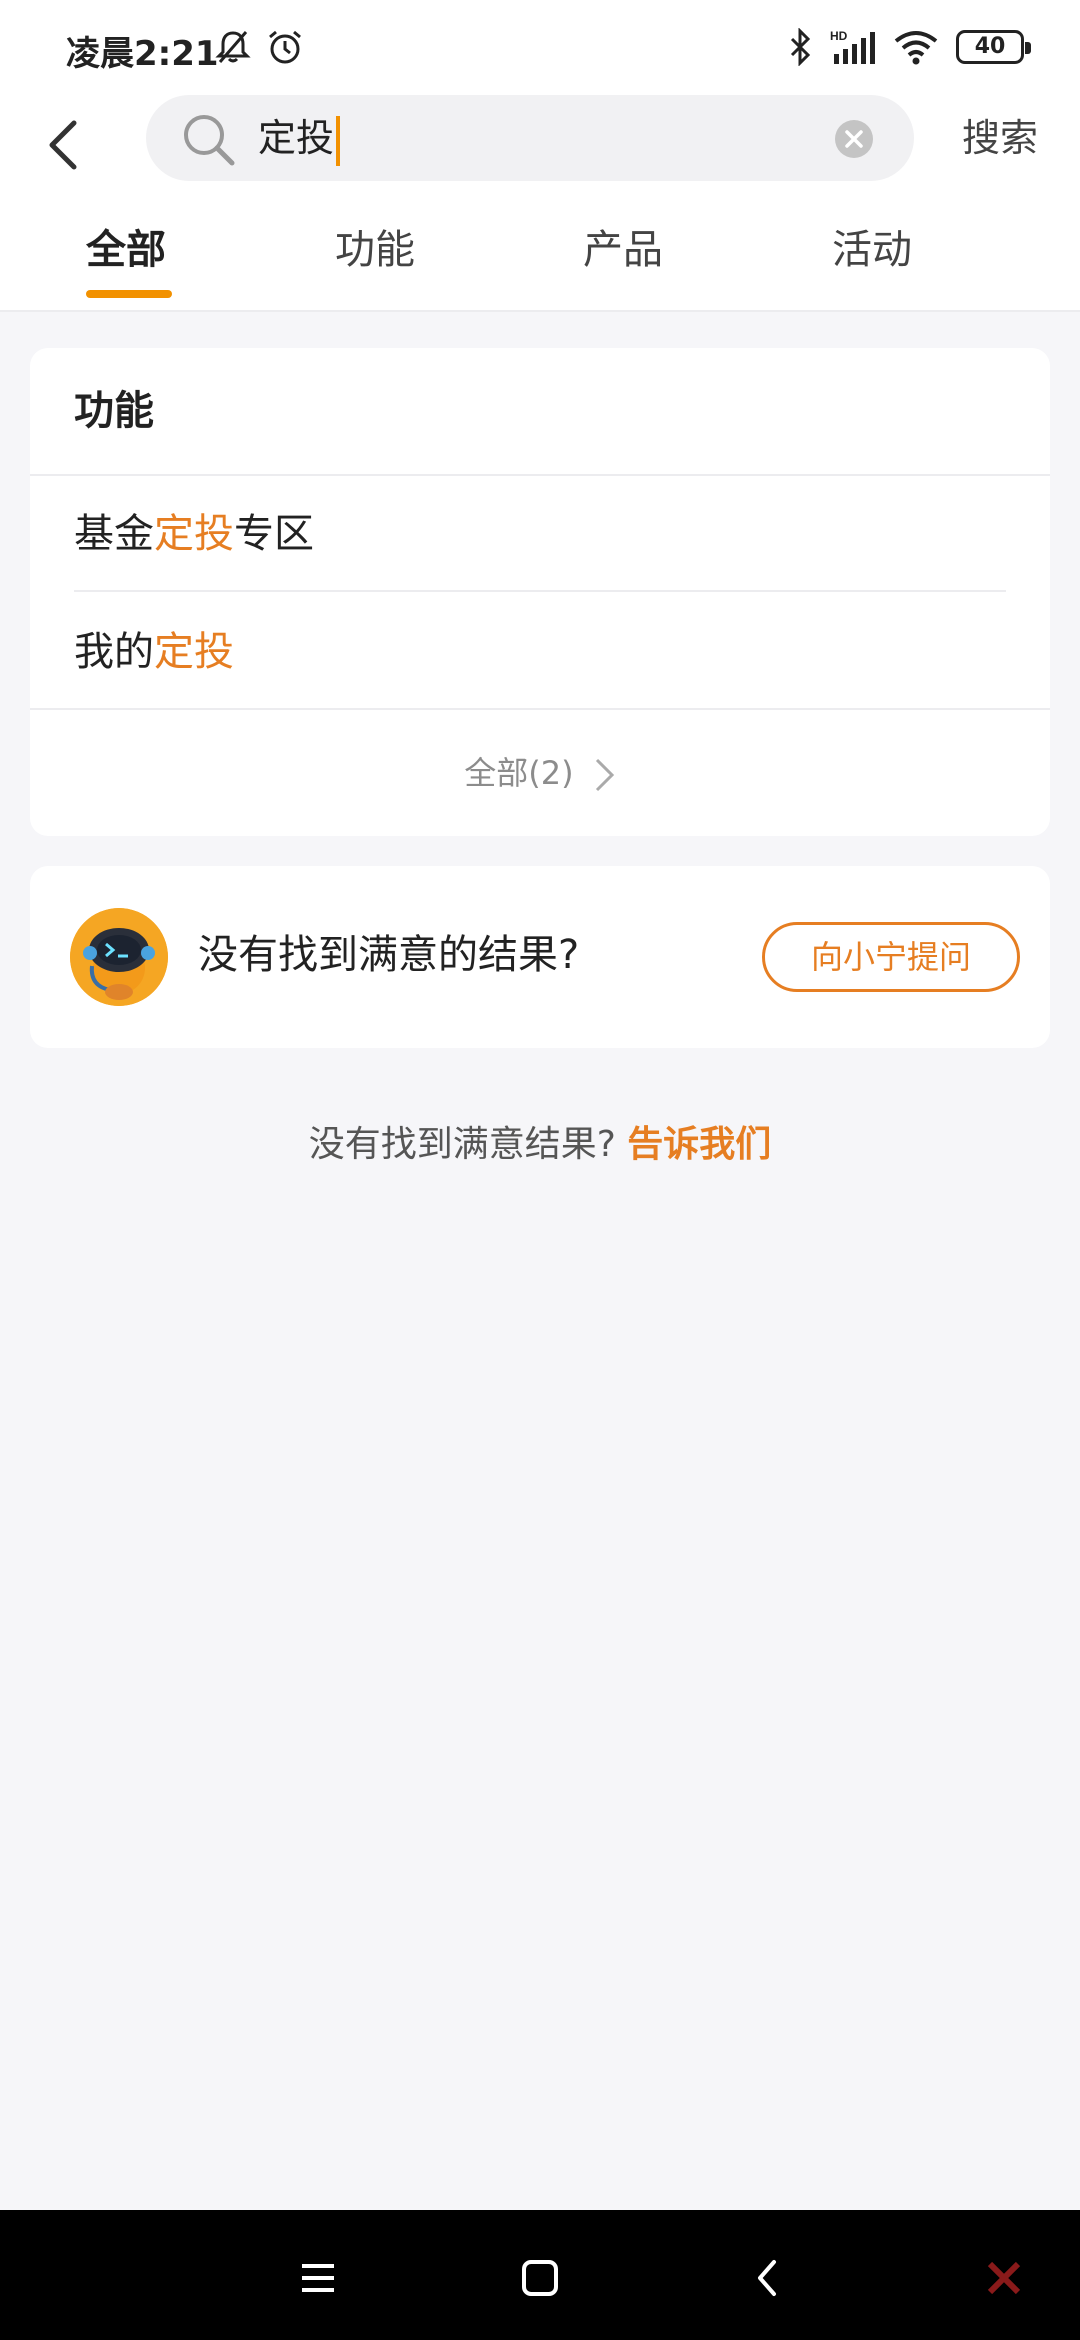  What do you see at coordinates (142, 54) in the screenshot?
I see `status-time: 凌晨2:21` at bounding box center [142, 54].